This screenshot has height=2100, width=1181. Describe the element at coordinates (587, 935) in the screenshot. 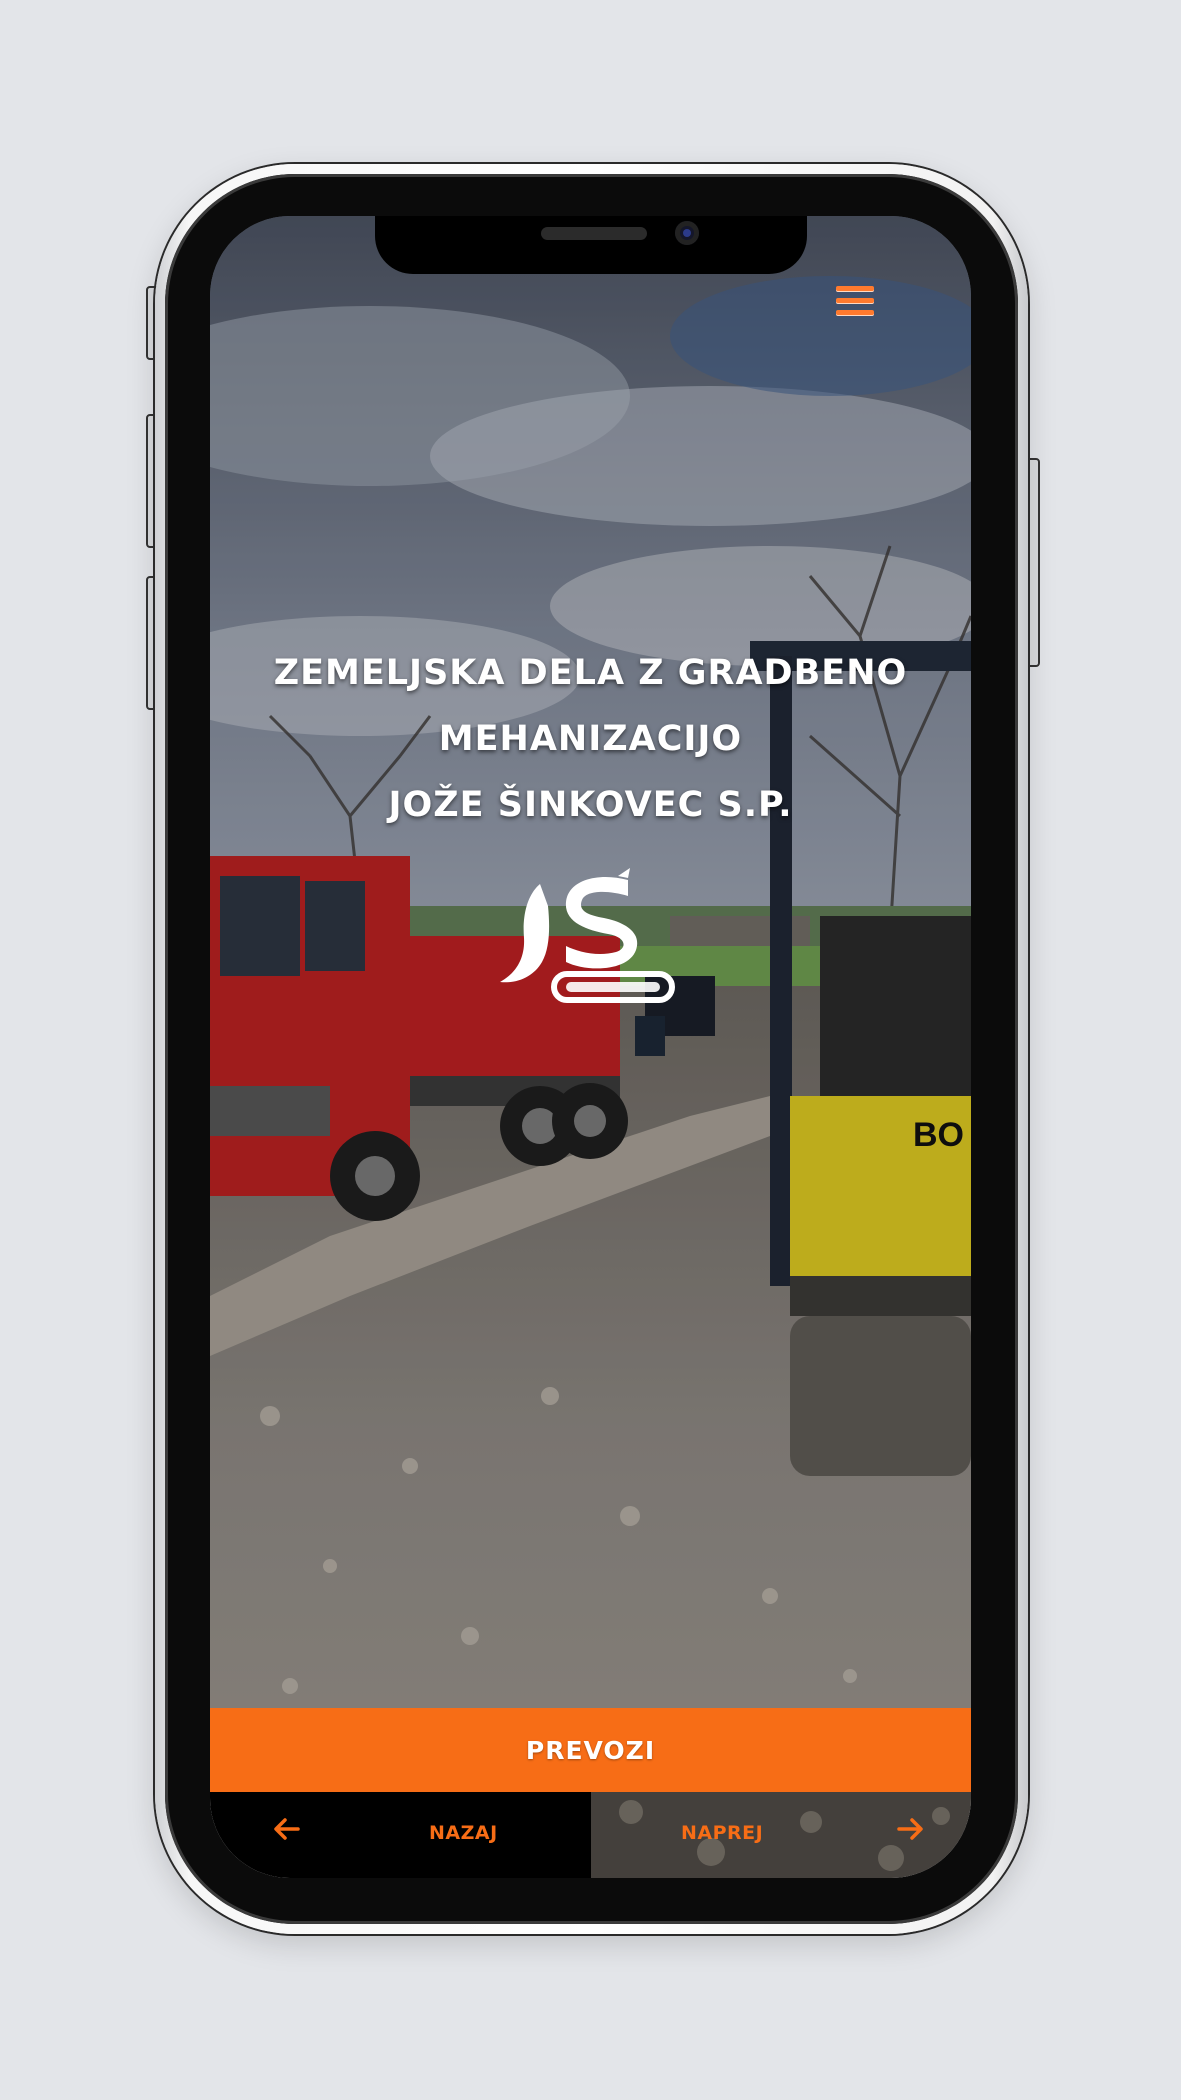

I see `excavator-s-logo` at that location.